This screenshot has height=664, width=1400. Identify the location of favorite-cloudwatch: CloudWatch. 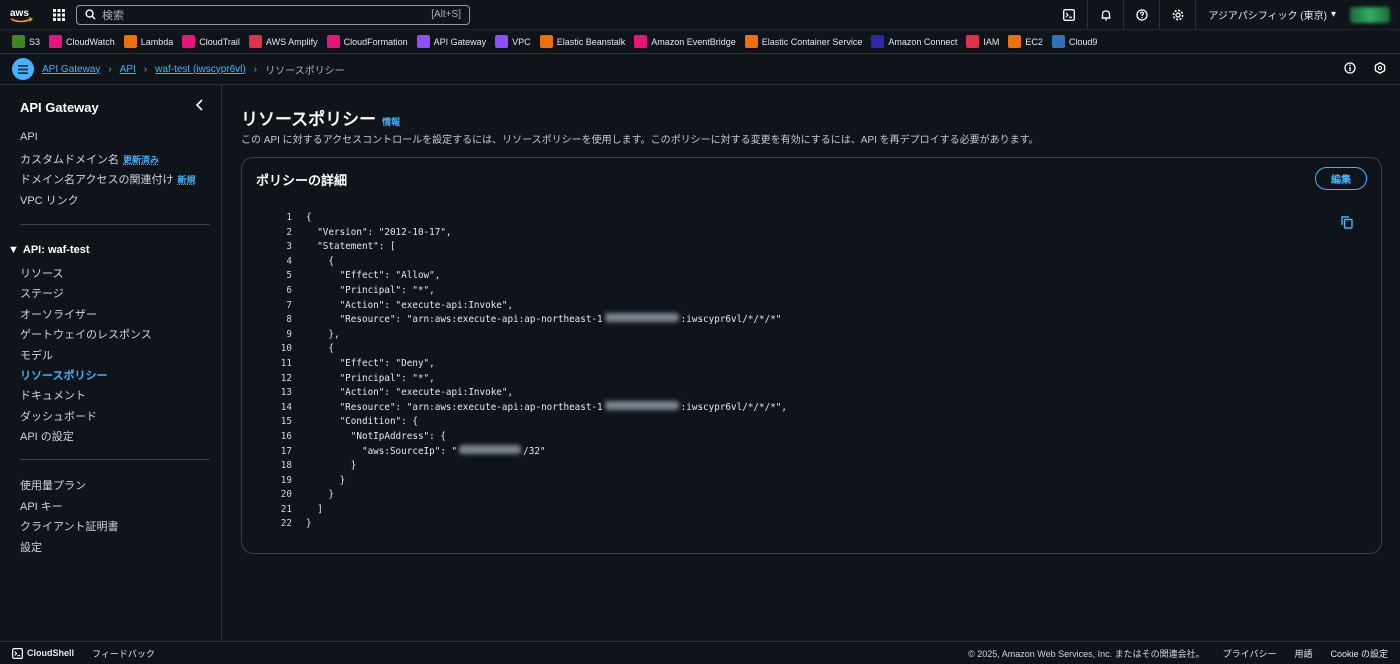
(82, 41).